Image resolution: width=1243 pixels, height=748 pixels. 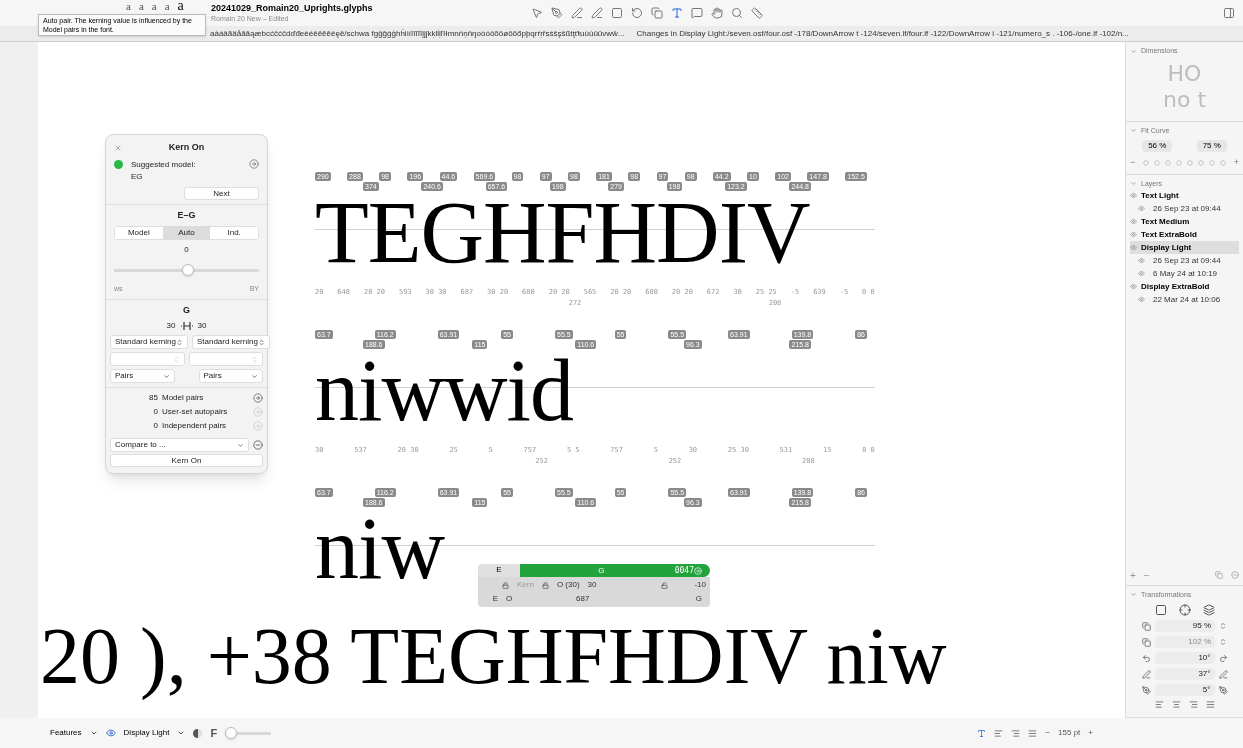 I want to click on rotate-right-icon, so click(x=1223, y=658).